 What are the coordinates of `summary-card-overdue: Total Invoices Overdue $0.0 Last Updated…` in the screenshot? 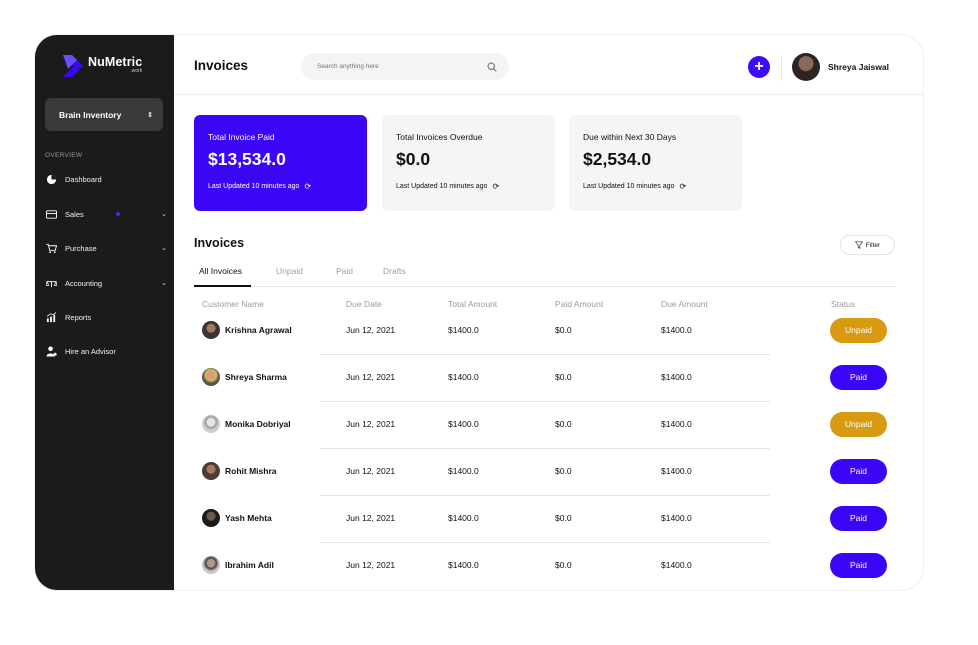 It's located at (468, 163).